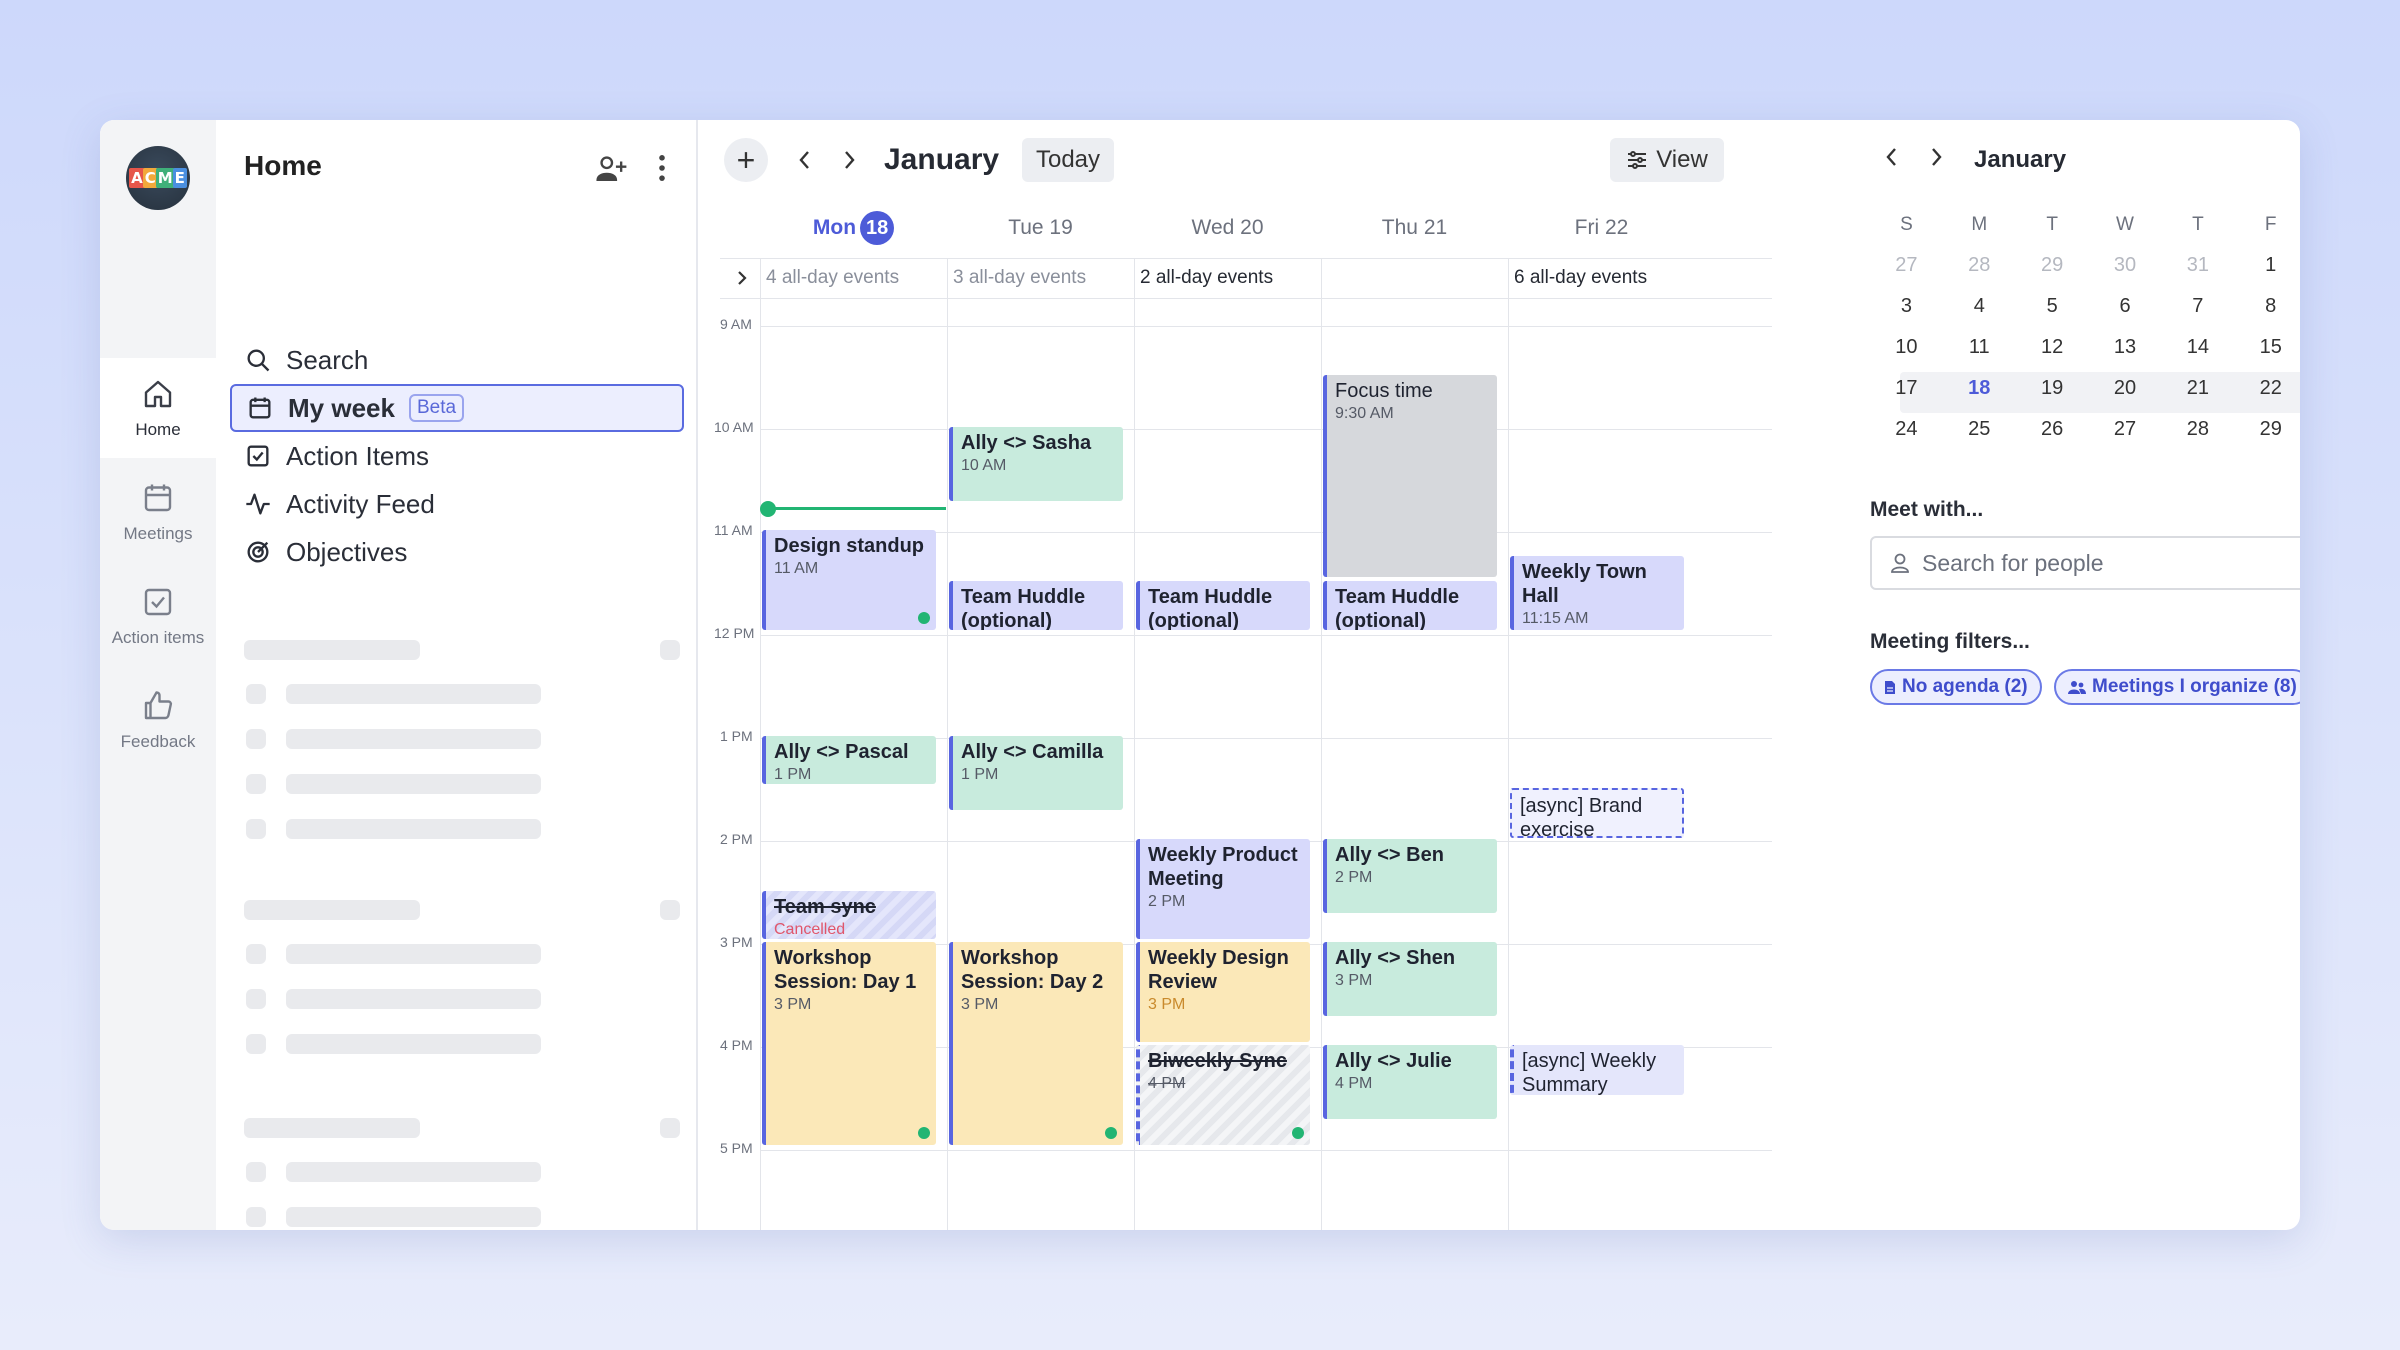  Describe the element at coordinates (612, 168) in the screenshot. I see `add-person-icon` at that location.